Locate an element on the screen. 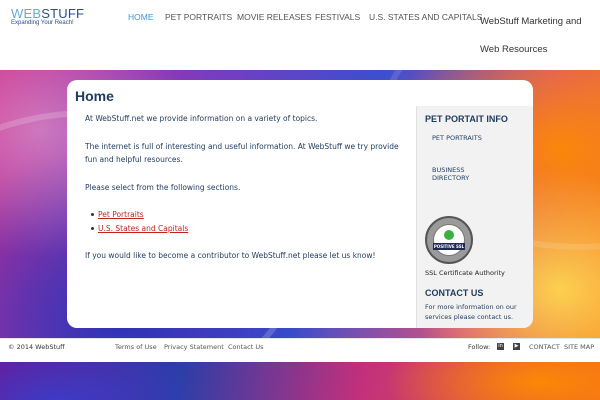 The height and width of the screenshot is (400, 600). footer-link-privacy: Privacy Statement is located at coordinates (194, 347).